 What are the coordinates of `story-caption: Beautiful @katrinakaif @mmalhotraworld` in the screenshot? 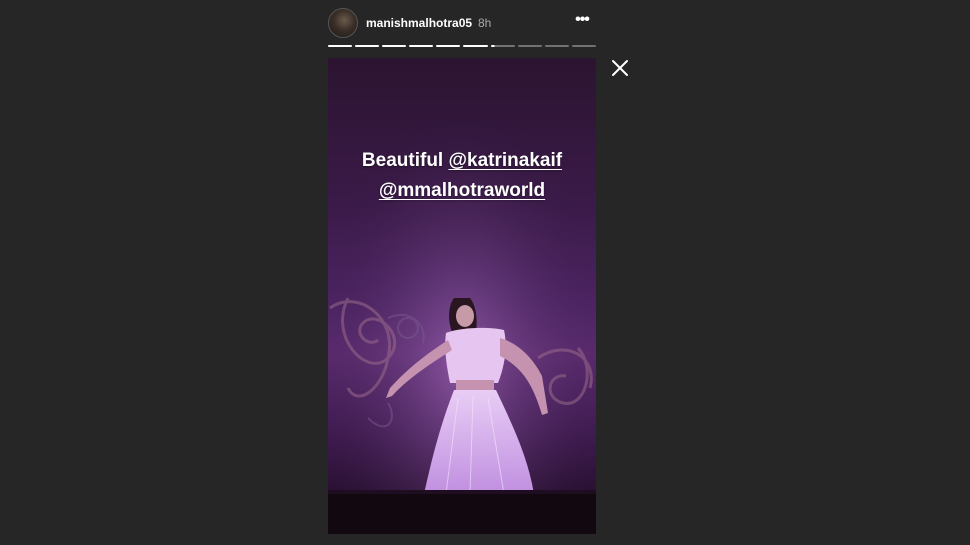 It's located at (462, 176).